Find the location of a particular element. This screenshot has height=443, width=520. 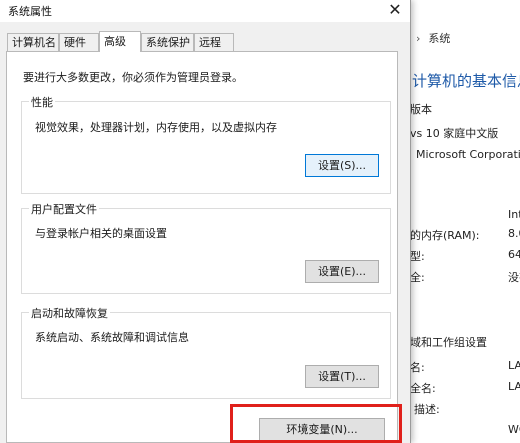

system-type-value: 64 is located at coordinates (514, 254).